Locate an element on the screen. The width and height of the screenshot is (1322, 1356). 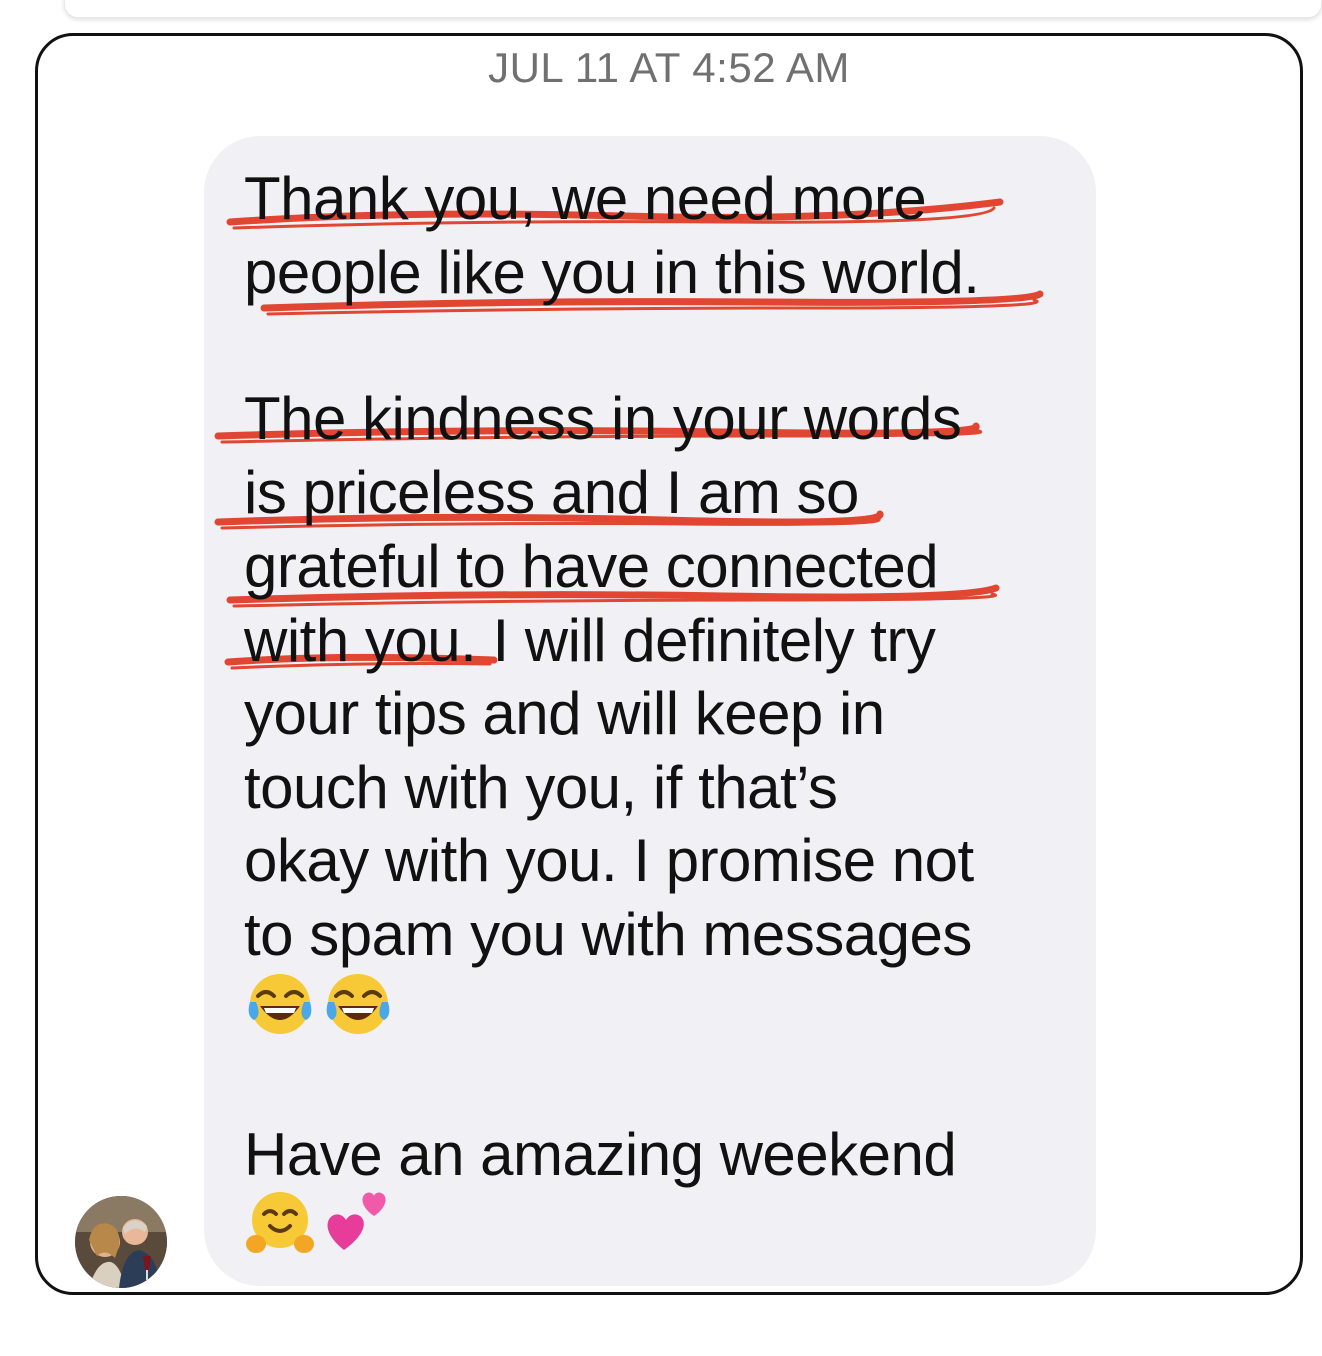
message-line: Thank you, we need more is located at coordinates (585, 198).